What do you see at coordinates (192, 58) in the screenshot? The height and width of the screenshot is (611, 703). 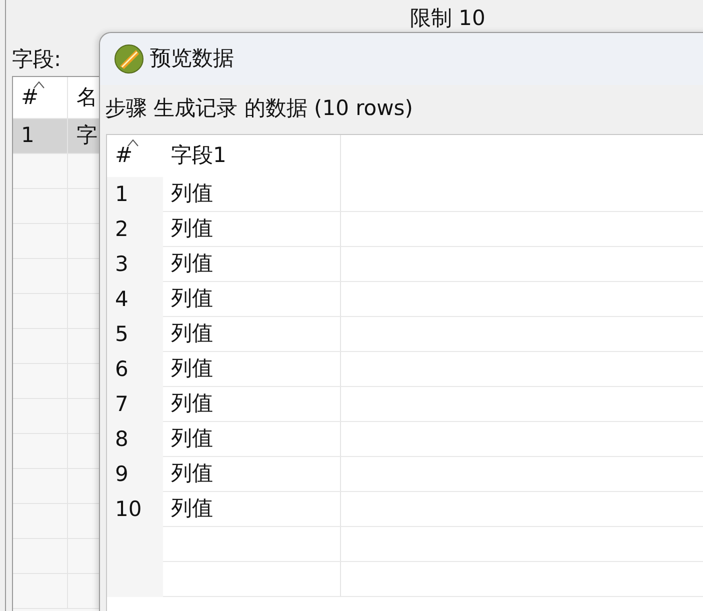 I see `dialog-title: 预览数据` at bounding box center [192, 58].